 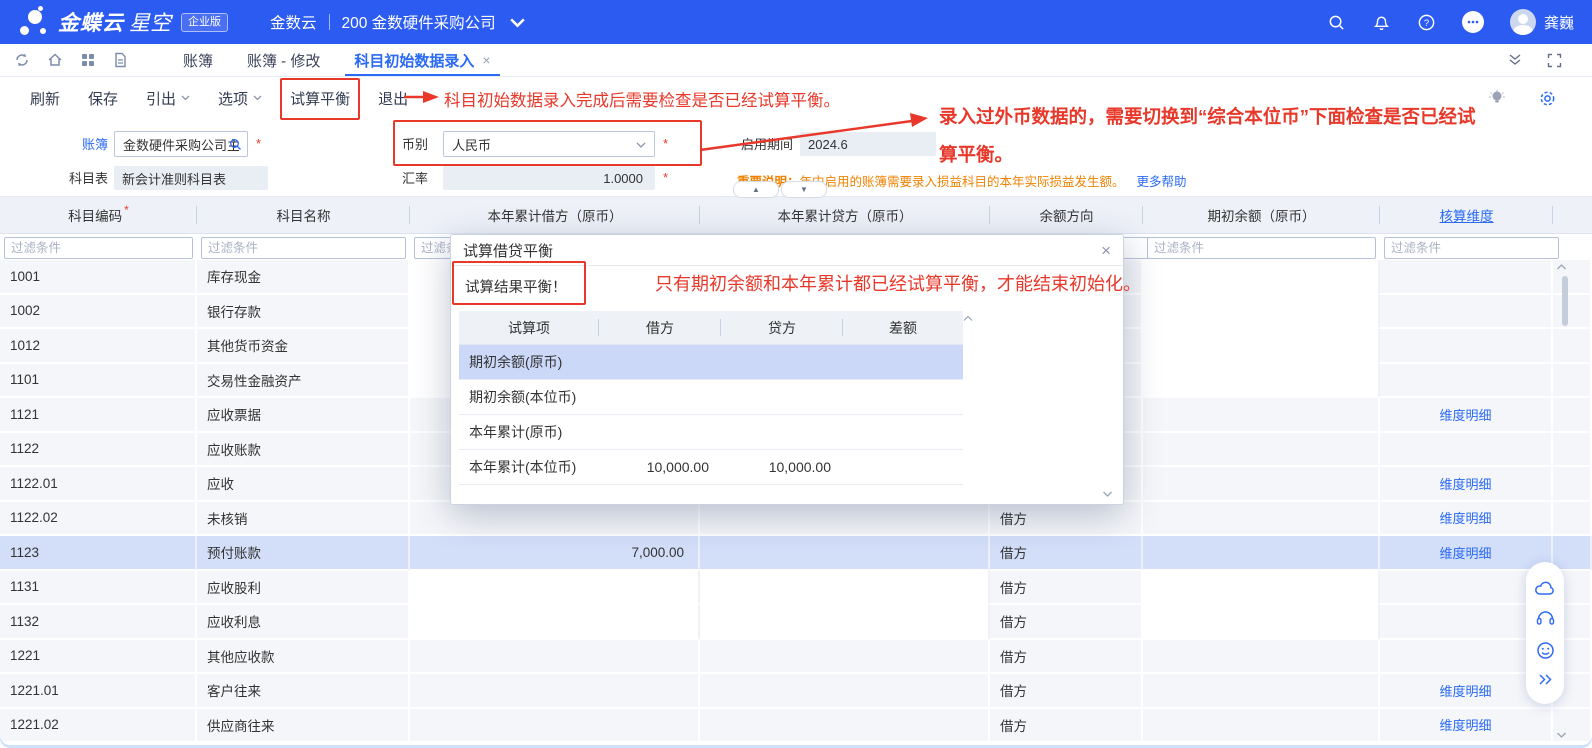 I want to click on grid-column-header-7: 核算维度, so click(x=1466, y=215).